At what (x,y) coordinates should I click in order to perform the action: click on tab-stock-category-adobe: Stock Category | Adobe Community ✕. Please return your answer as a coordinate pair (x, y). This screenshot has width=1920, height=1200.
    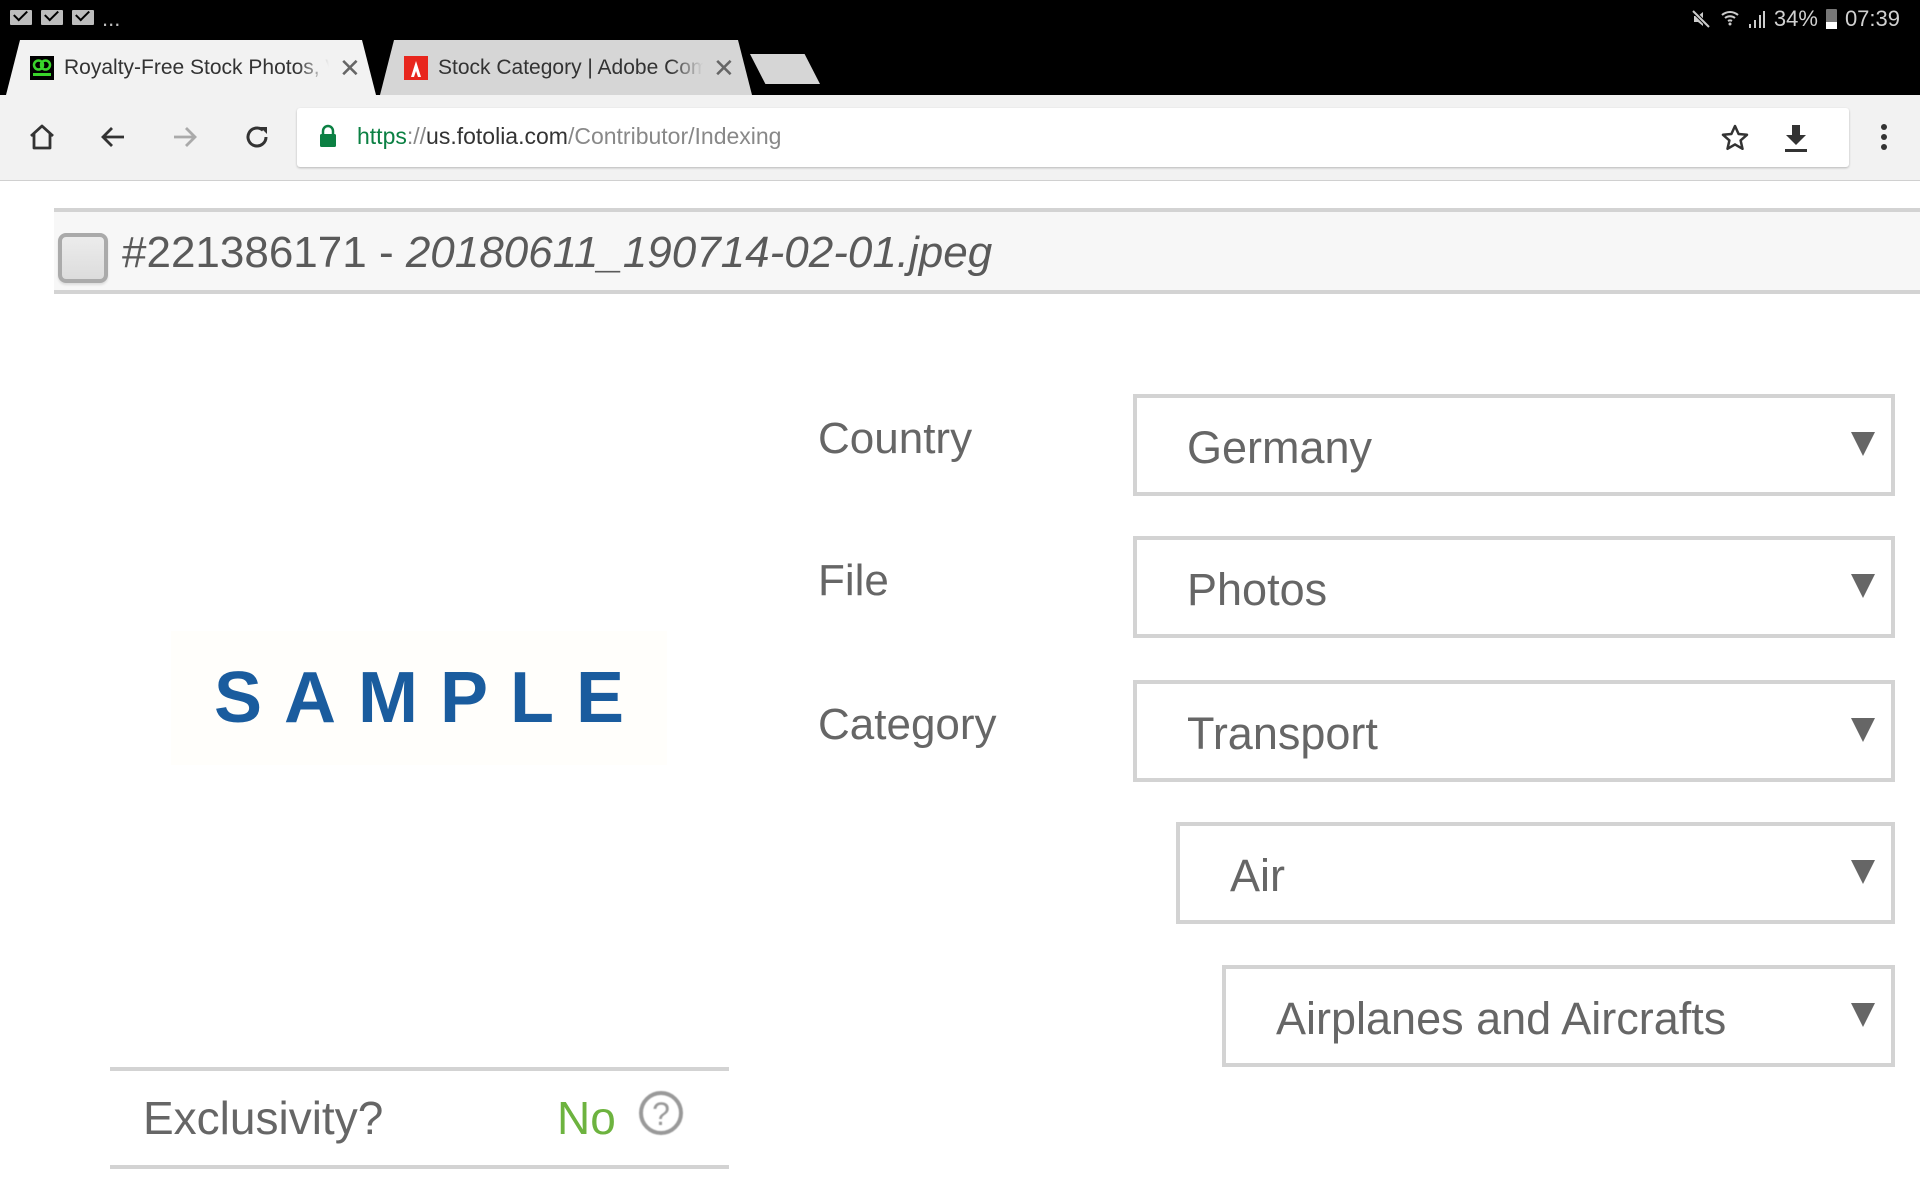
    Looking at the image, I should click on (566, 67).